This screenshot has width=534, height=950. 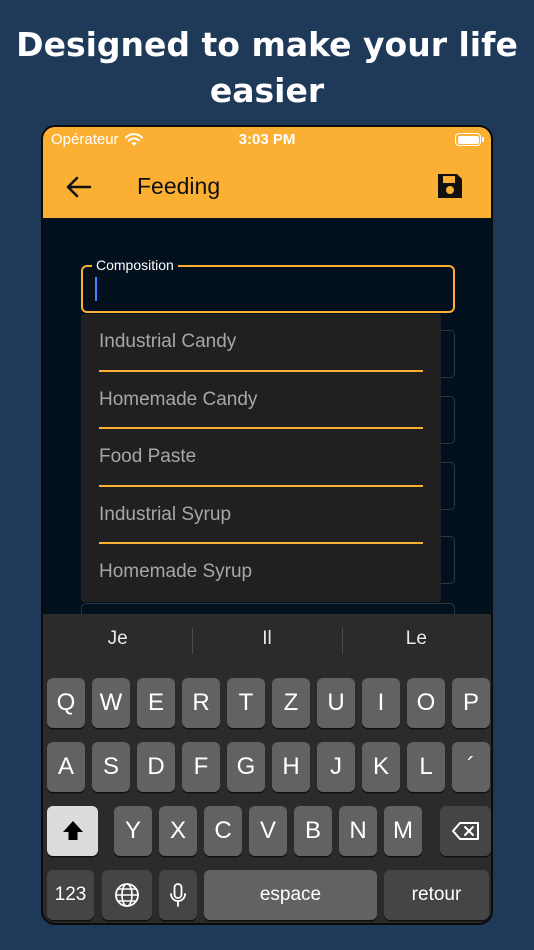 What do you see at coordinates (70, 895) in the screenshot?
I see `numbers-key: 123` at bounding box center [70, 895].